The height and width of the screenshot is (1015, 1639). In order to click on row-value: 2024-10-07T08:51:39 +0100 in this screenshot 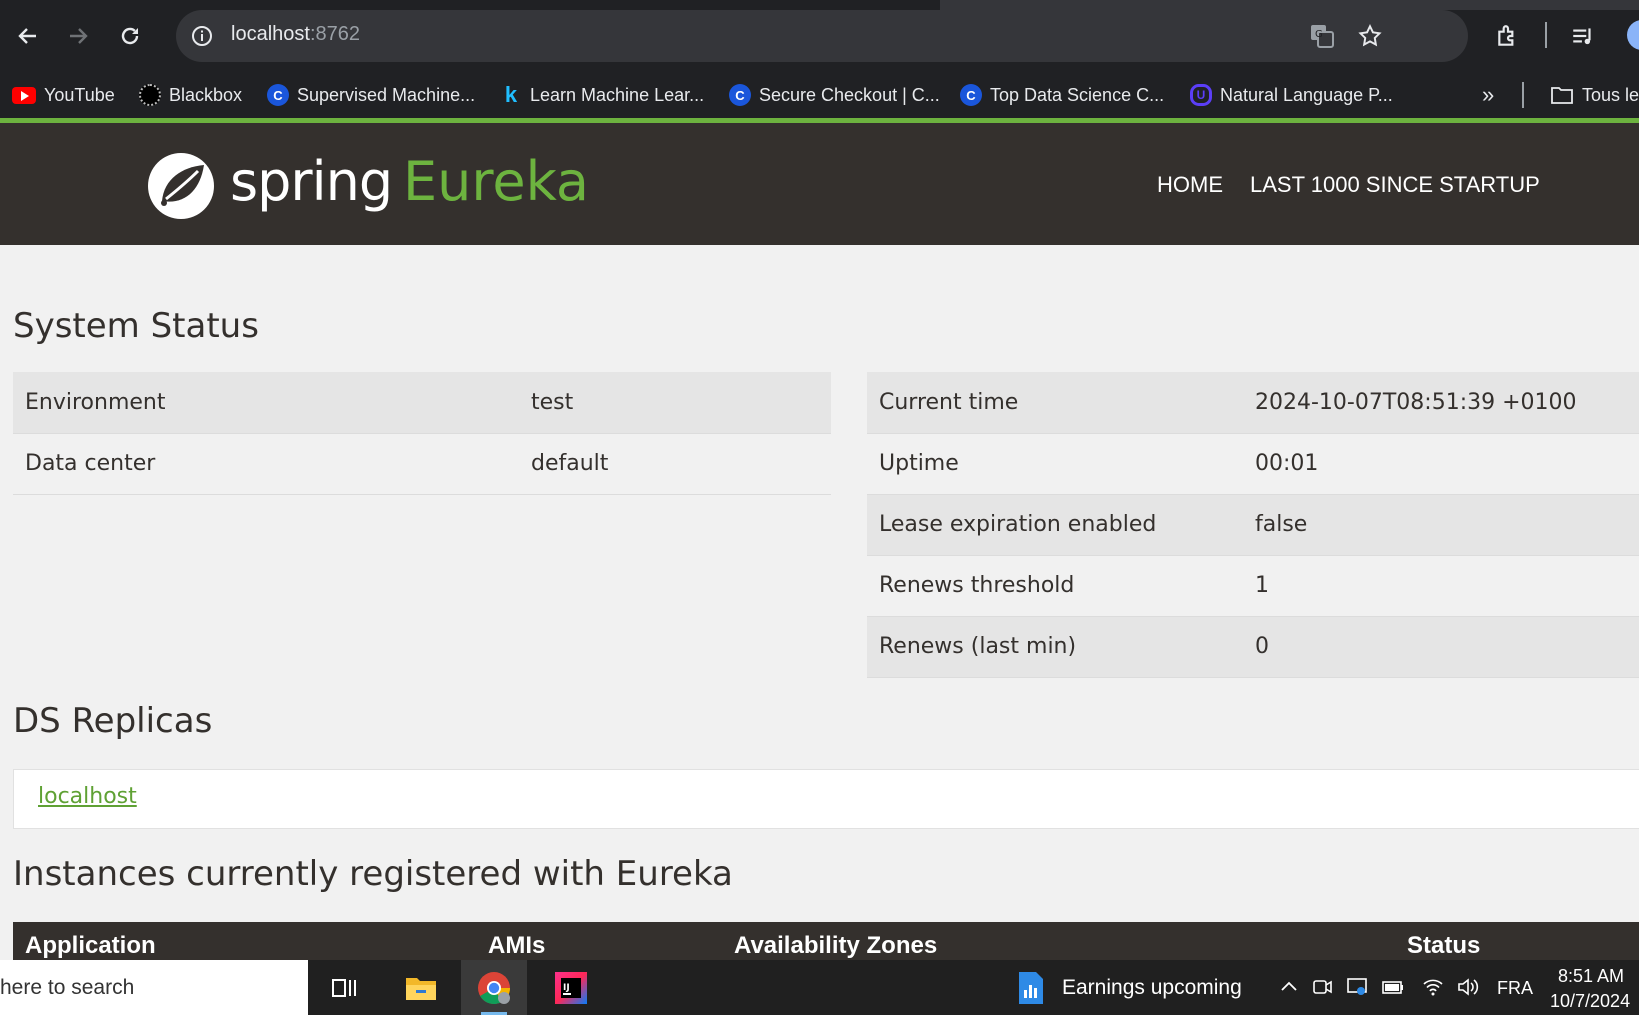, I will do `click(1441, 403)`.